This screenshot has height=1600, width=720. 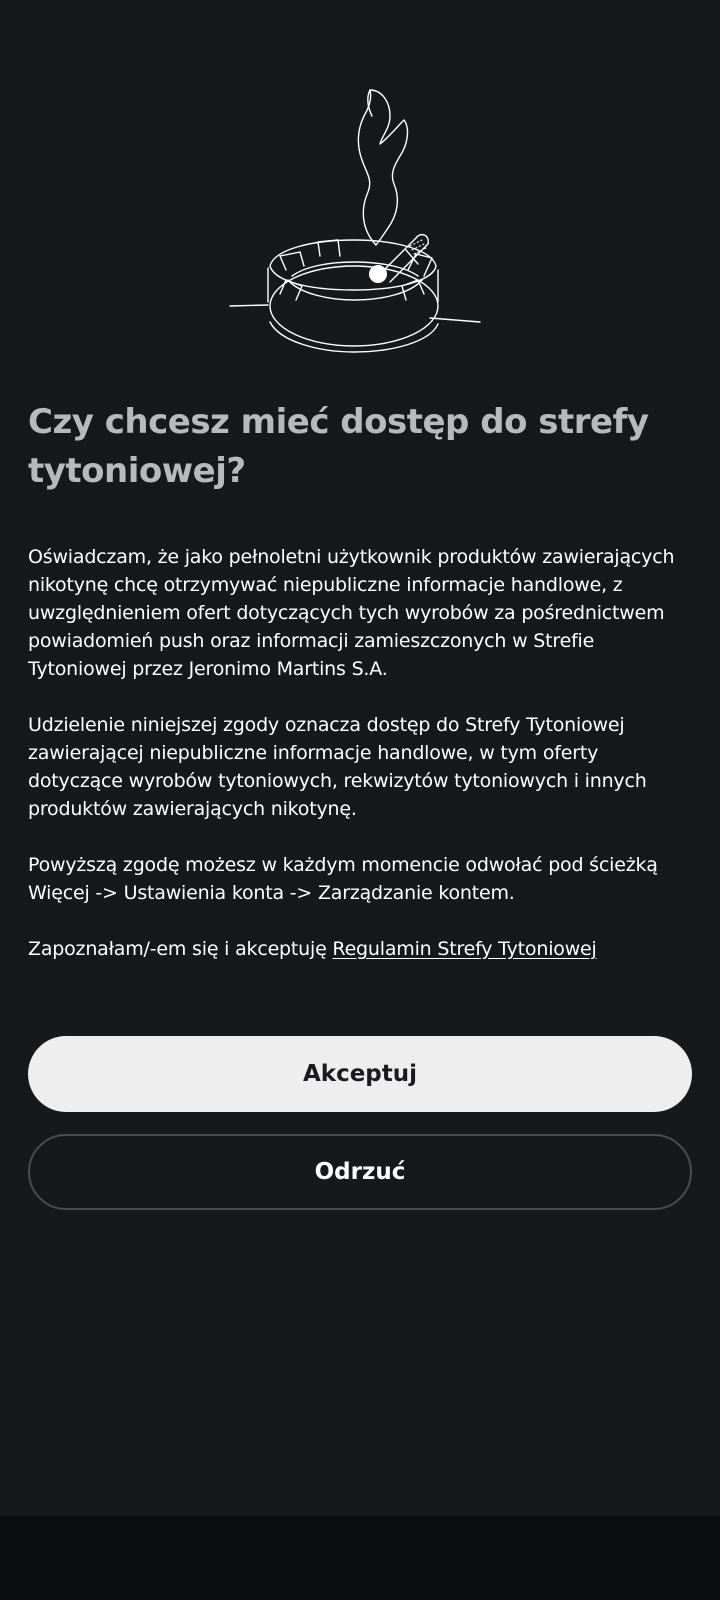 I want to click on accept-button: Akceptuj, so click(x=360, y=1074).